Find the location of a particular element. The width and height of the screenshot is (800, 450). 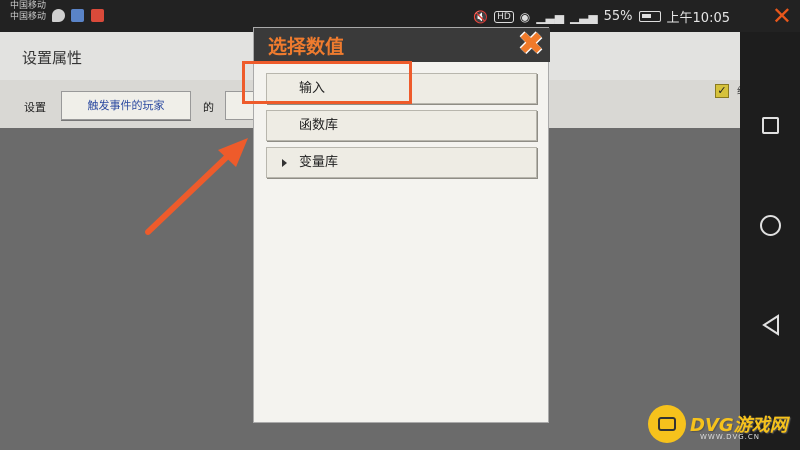

app-notification-icon is located at coordinates (97, 15).